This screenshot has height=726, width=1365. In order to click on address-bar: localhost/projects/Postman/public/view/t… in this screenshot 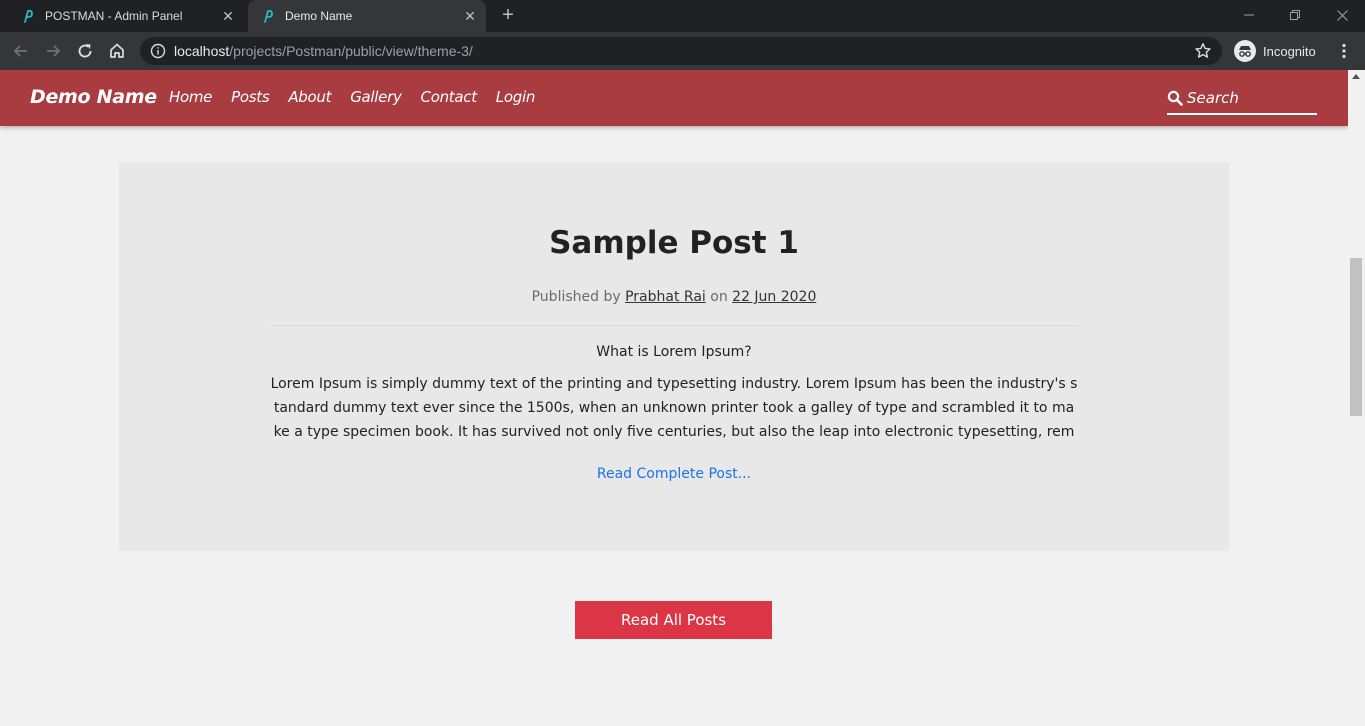, I will do `click(681, 51)`.